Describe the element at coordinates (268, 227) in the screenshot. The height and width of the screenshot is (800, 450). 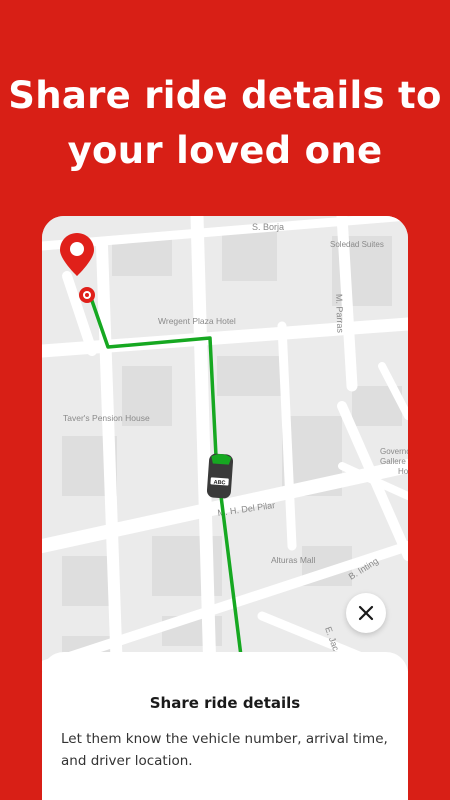
I see `street-label: S. Borja` at that location.